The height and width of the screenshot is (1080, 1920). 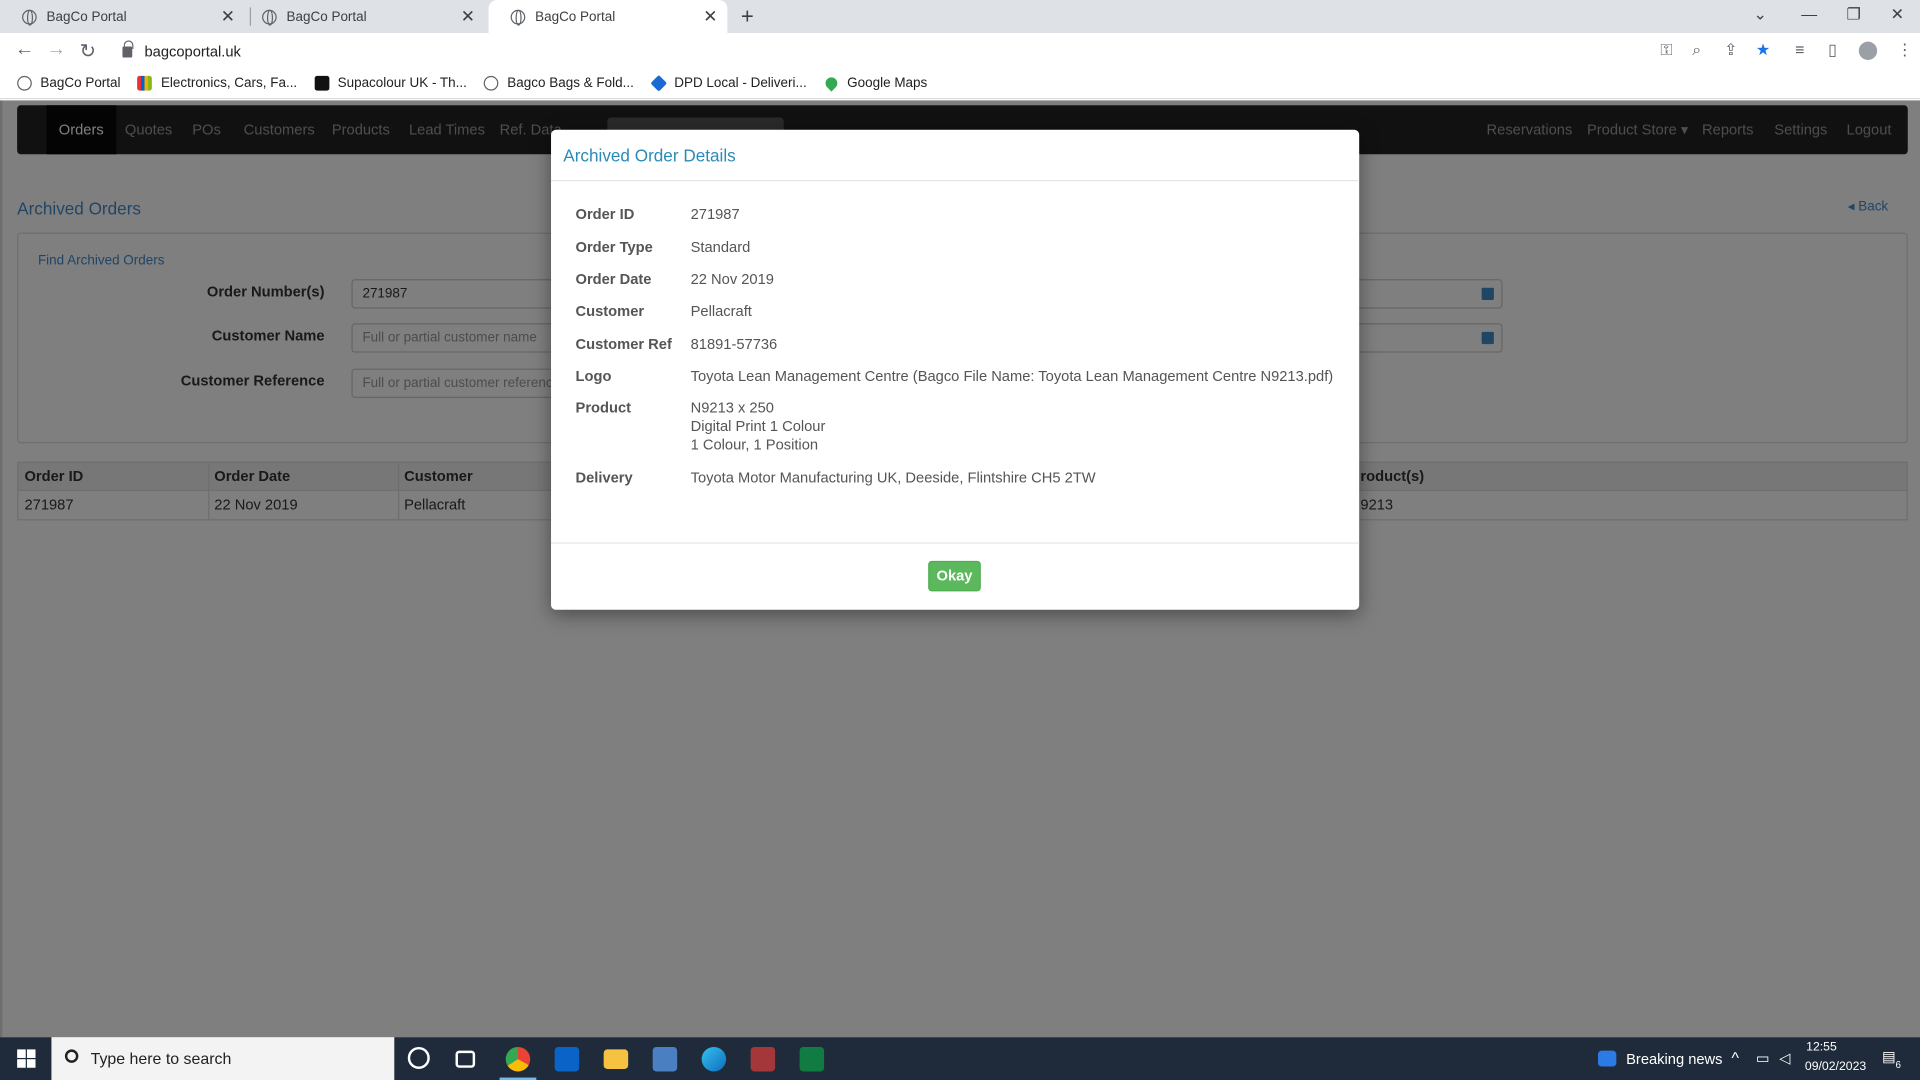 What do you see at coordinates (26, 1058) in the screenshot?
I see `windows-start-icon` at bounding box center [26, 1058].